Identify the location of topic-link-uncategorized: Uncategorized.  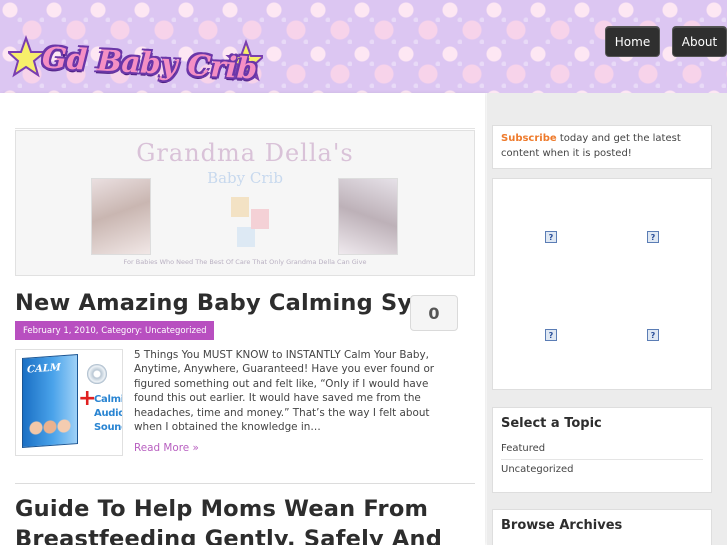
(602, 470).